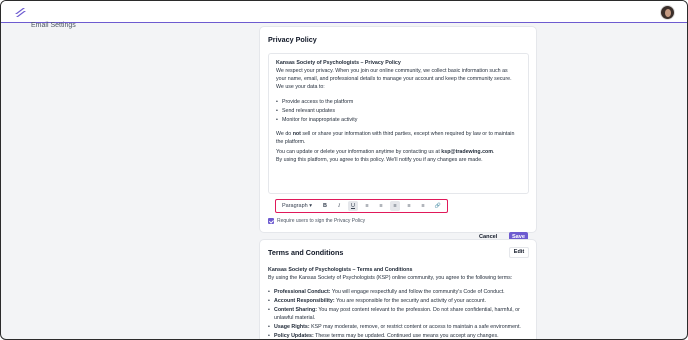  I want to click on bold-button: B, so click(325, 206).